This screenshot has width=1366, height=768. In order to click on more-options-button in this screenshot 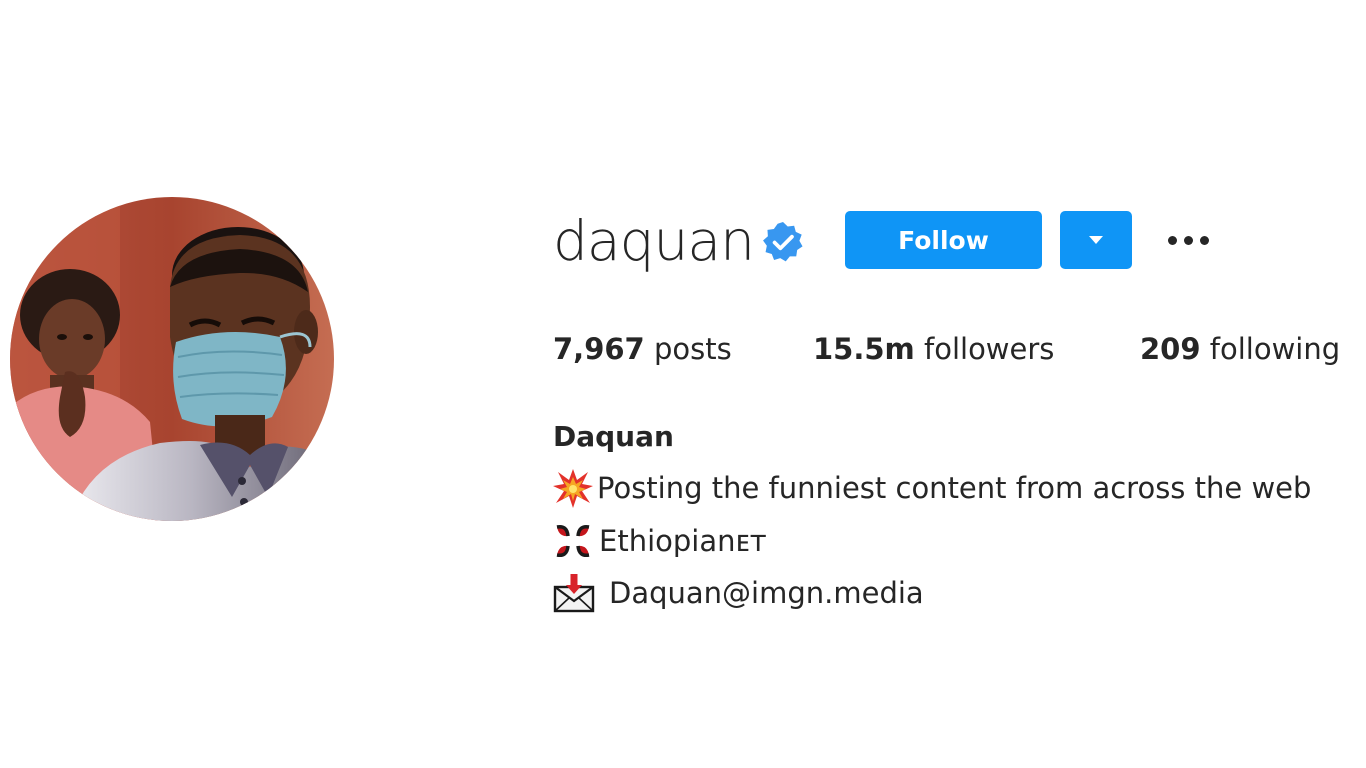, I will do `click(1188, 240)`.